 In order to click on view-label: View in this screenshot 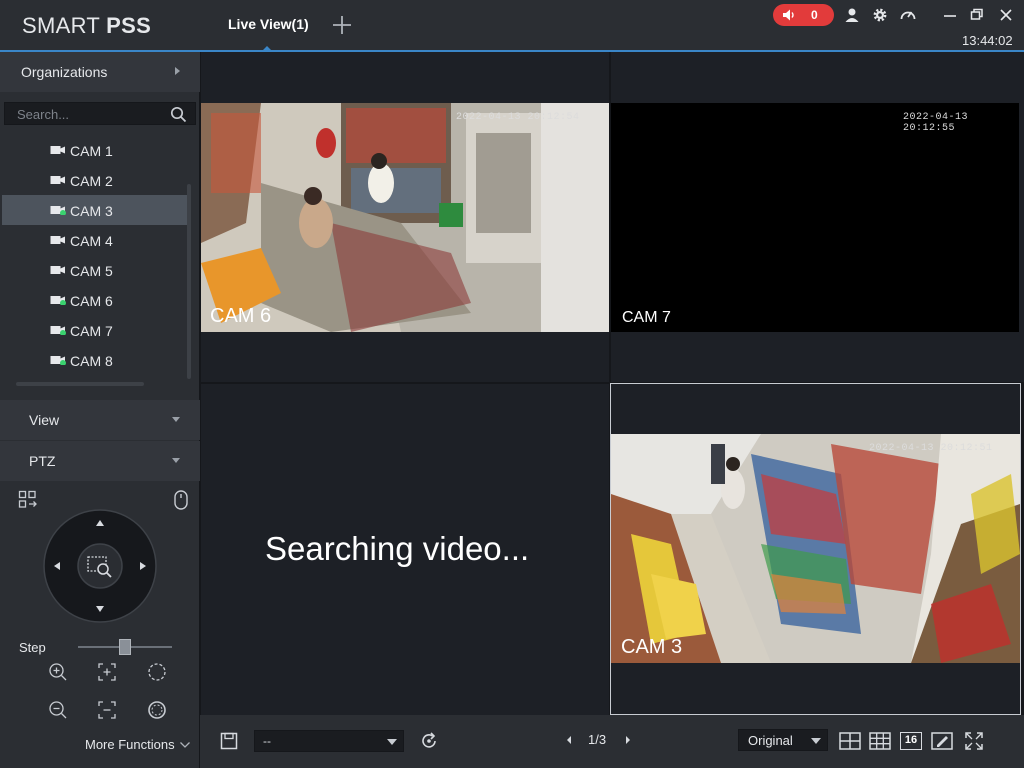, I will do `click(44, 420)`.